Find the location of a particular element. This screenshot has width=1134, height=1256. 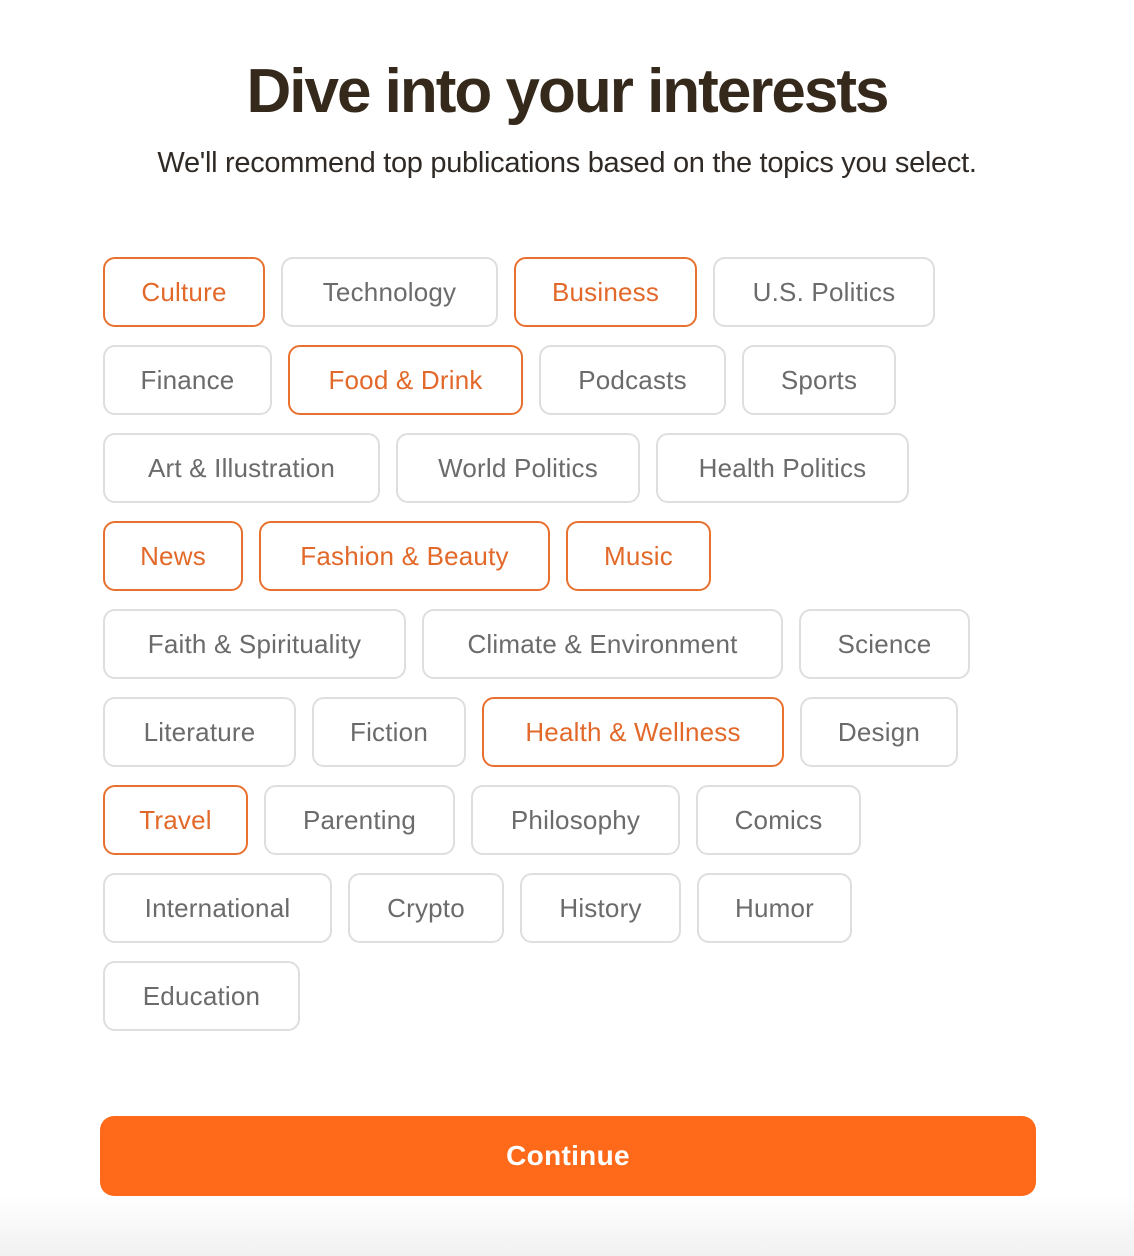

topic-tag-philosophy: Philosophy is located at coordinates (575, 820).